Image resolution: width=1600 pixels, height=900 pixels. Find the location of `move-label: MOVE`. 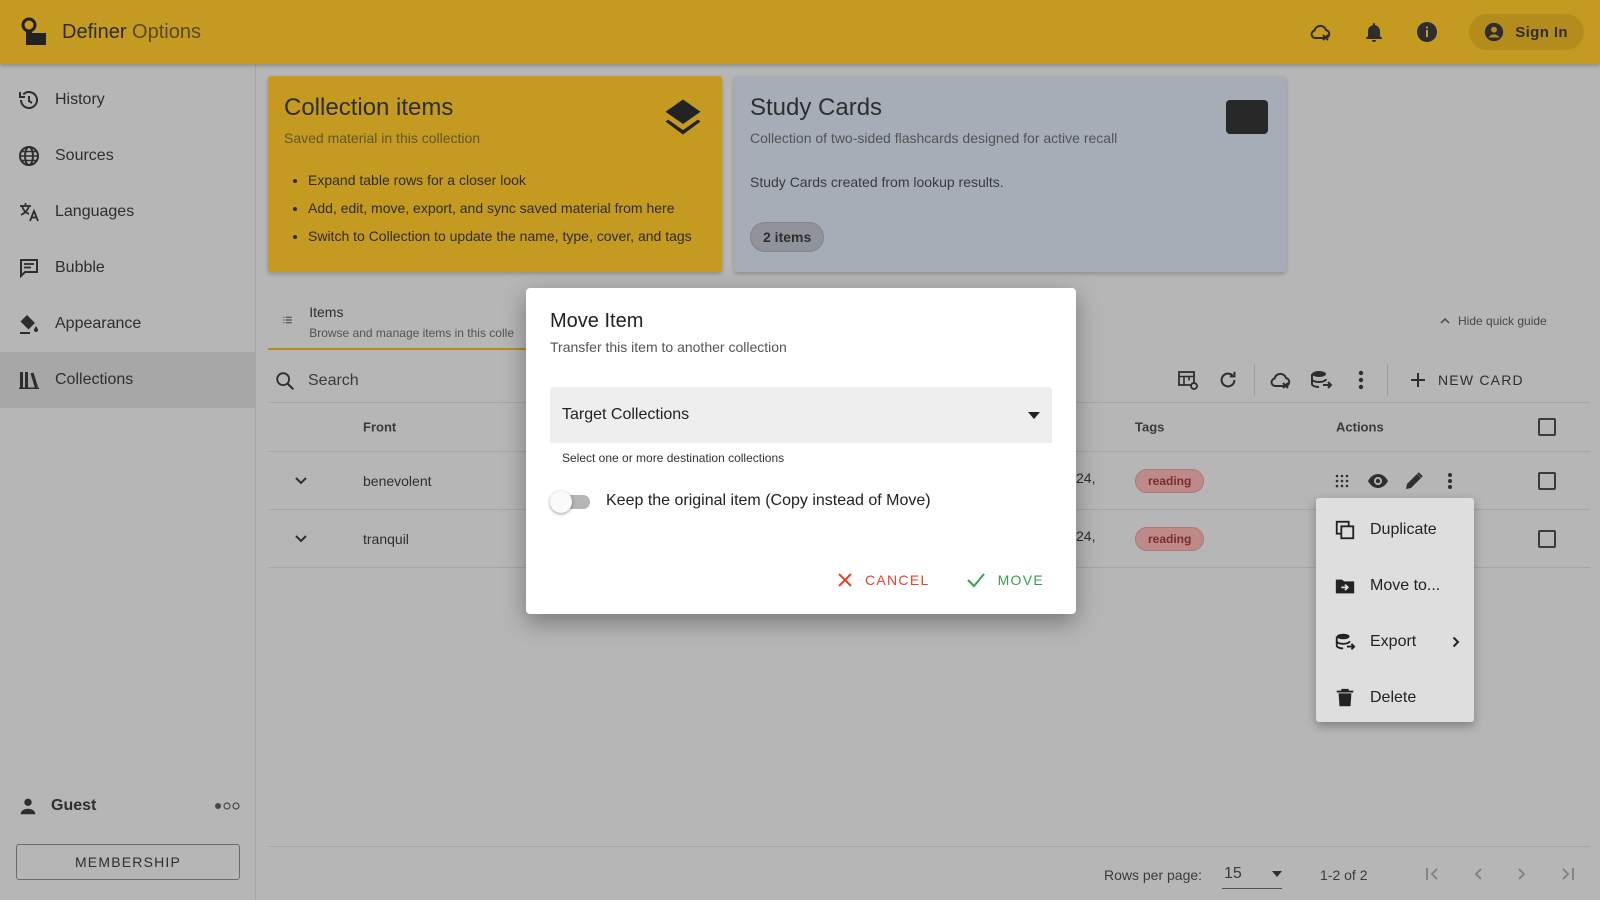

move-label: MOVE is located at coordinates (1020, 580).